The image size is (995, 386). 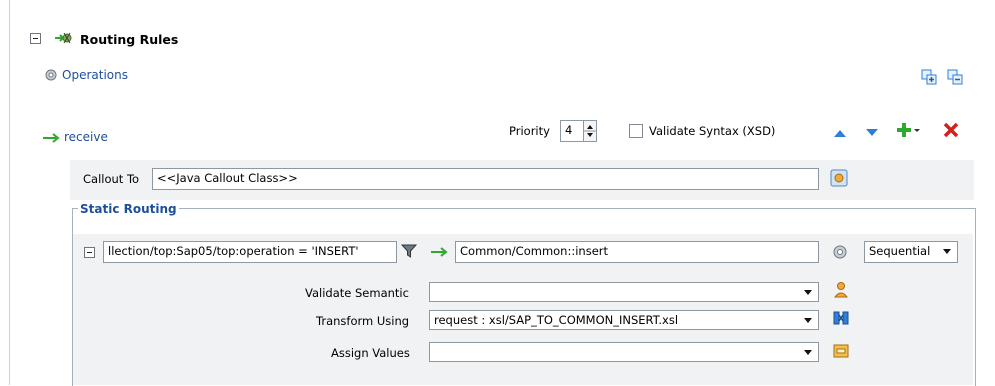 I want to click on transform-icon, so click(x=841, y=319).